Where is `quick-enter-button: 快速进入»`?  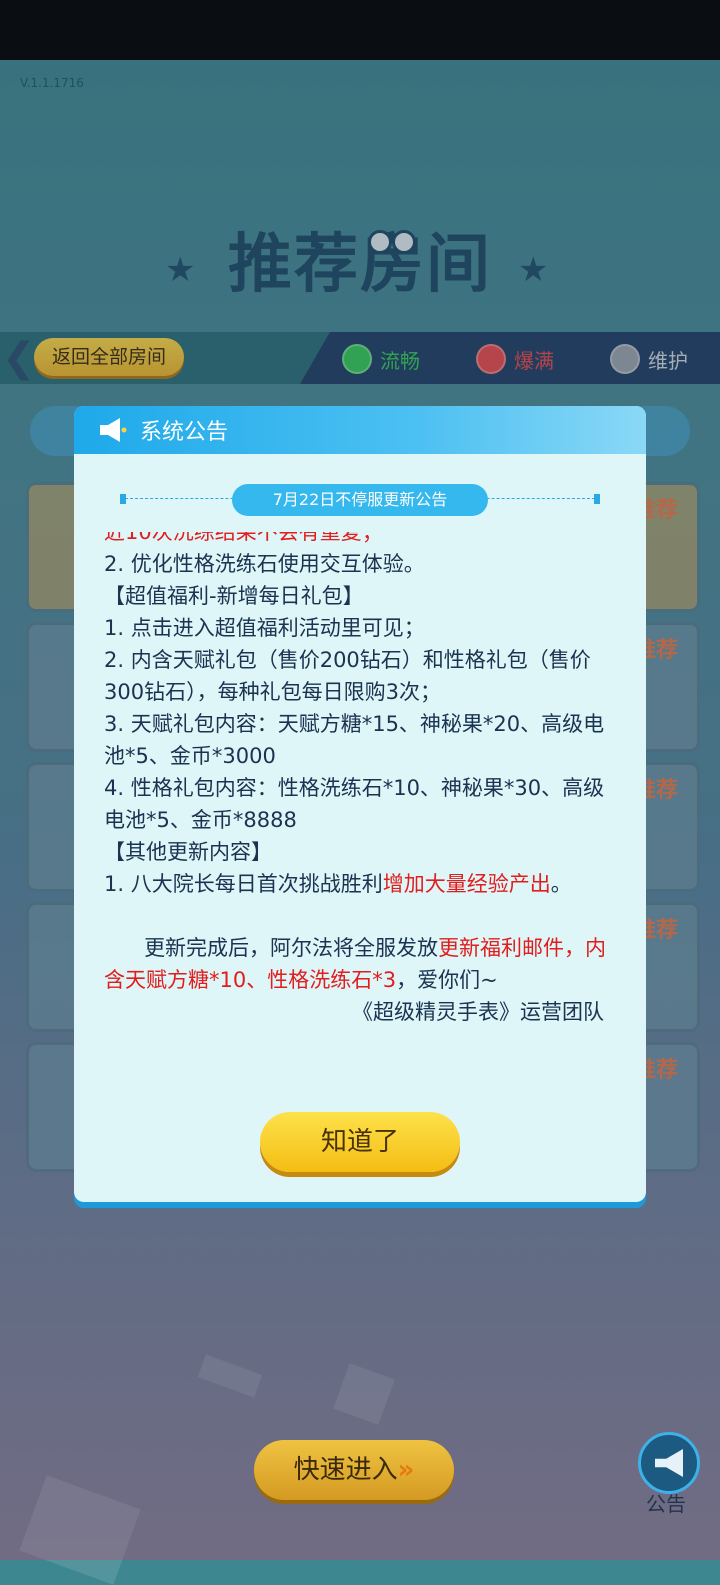 quick-enter-button: 快速进入» is located at coordinates (354, 1470).